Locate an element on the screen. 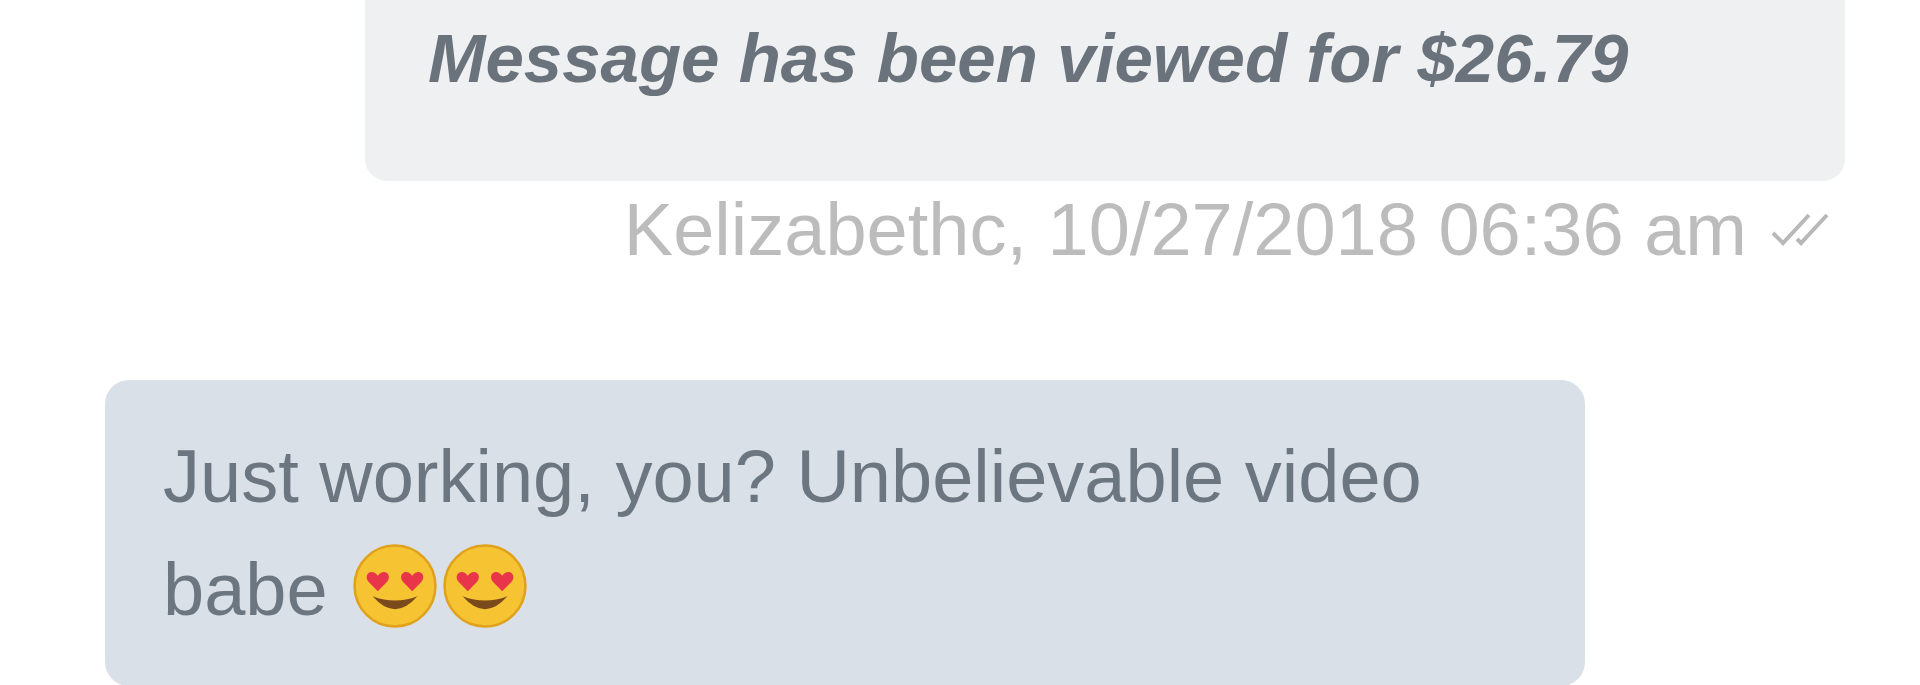  message-meta: Kelizabethc, 10/27/2018 06:36 am is located at coordinates (1185, 229).